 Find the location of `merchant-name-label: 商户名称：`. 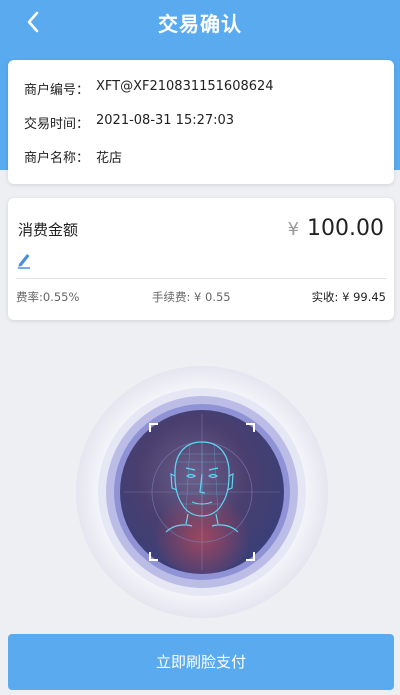

merchant-name-label: 商户名称： is located at coordinates (57, 158).